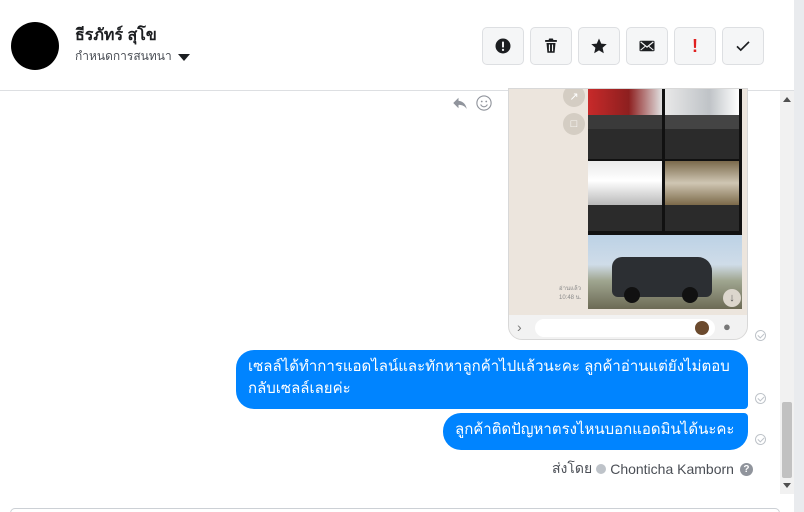 The image size is (804, 512). I want to click on spam-button: !, so click(695, 46).